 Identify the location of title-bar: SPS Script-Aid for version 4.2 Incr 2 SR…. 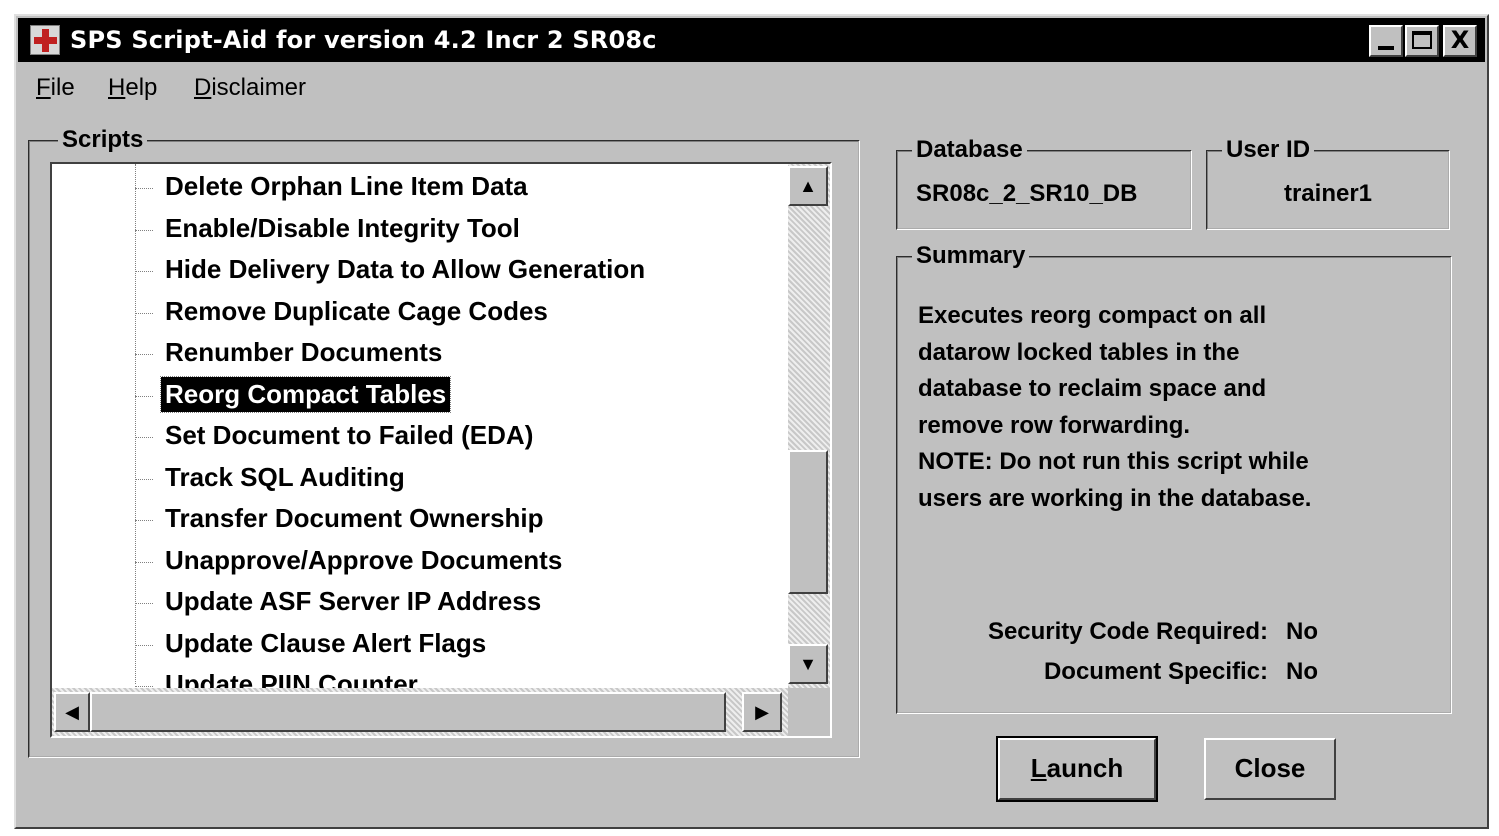
(751, 40).